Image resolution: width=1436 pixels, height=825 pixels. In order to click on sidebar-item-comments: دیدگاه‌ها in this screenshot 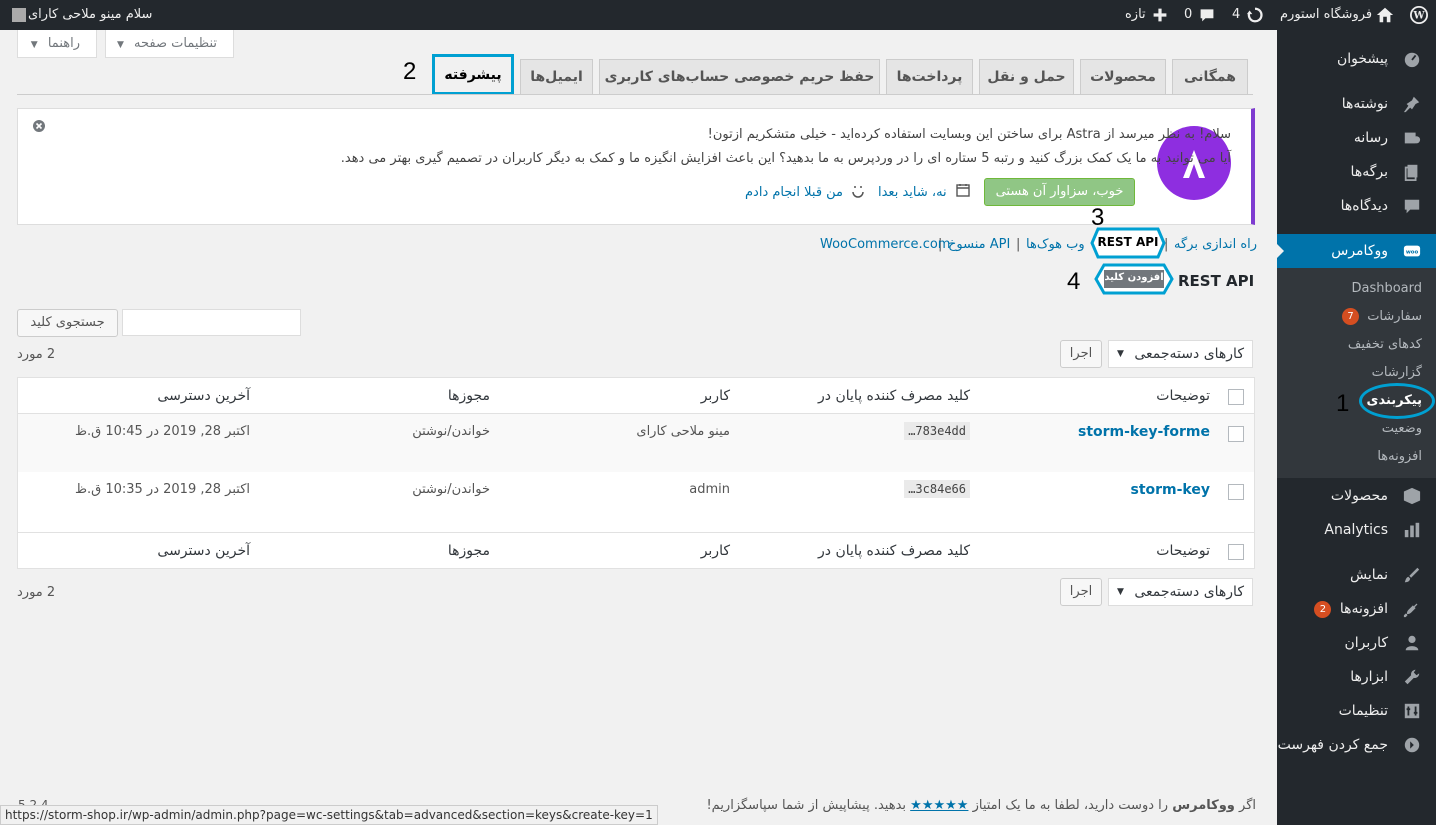, I will do `click(1356, 206)`.